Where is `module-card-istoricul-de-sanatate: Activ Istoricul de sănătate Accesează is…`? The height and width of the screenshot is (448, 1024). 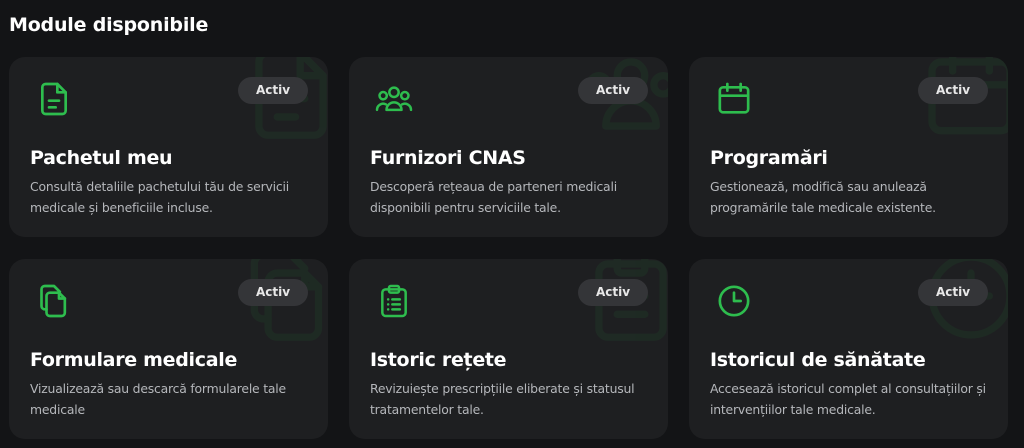
module-card-istoricul-de-sanatate: Activ Istoricul de sănătate Accesează is… is located at coordinates (848, 349).